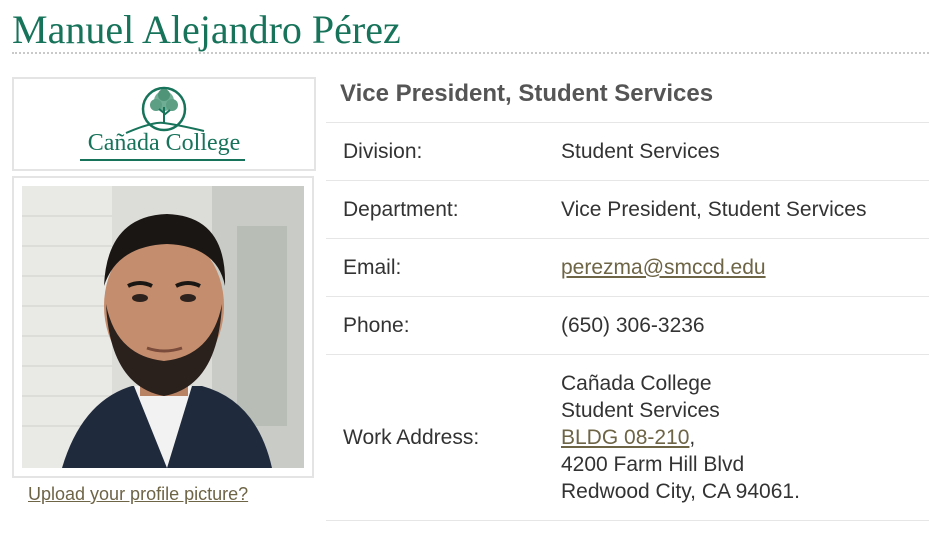 This screenshot has height=541, width=929. I want to click on college-logo: Cañada College, so click(164, 124).